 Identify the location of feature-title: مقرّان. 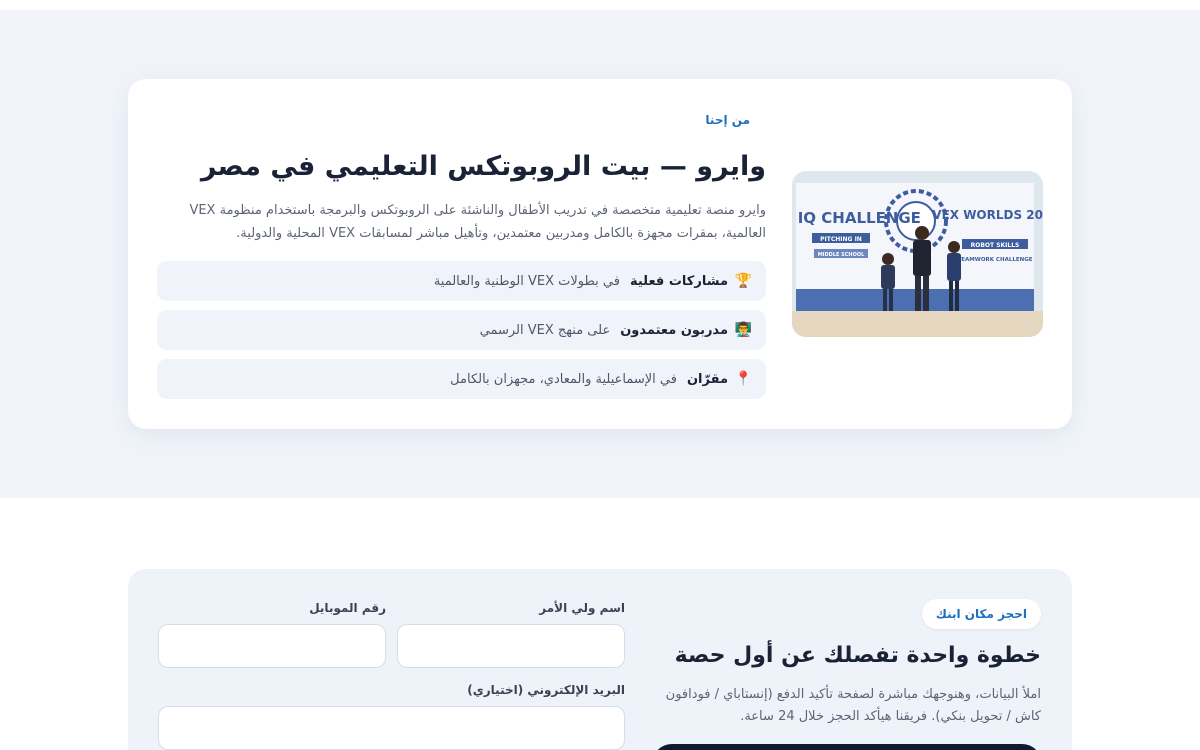
(707, 379).